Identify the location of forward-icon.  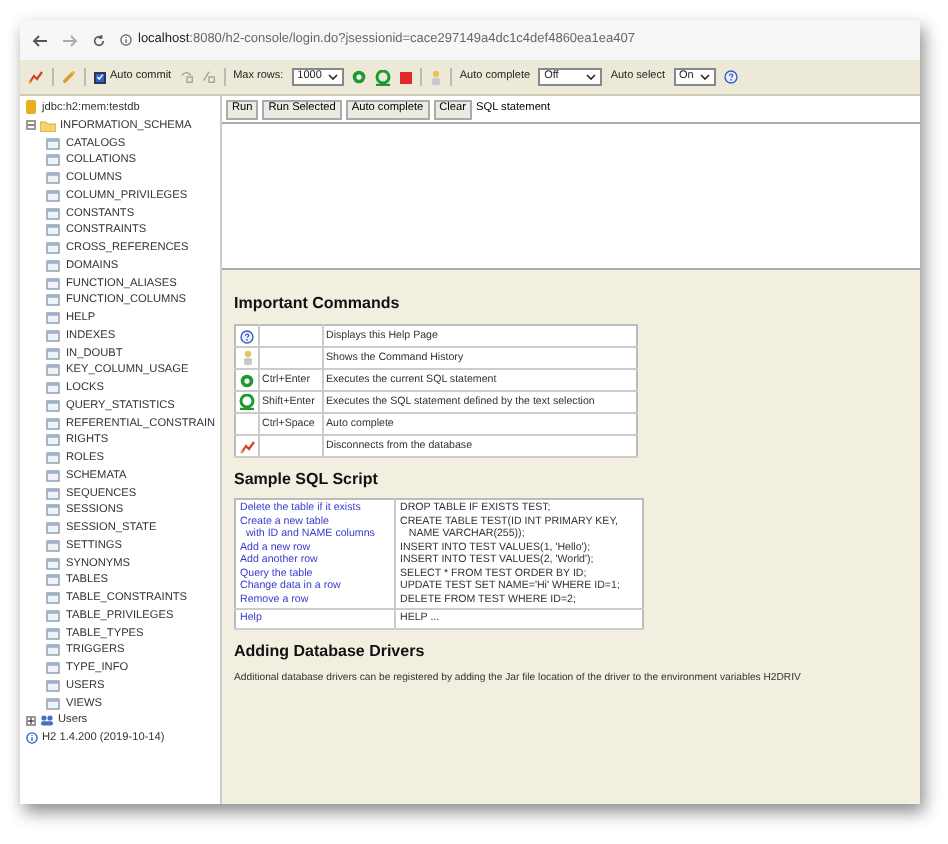
(70, 40).